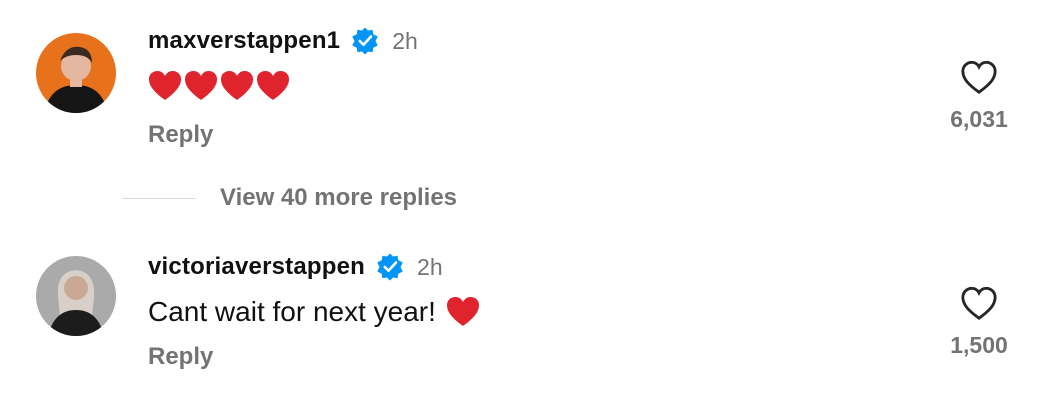 Image resolution: width=1045 pixels, height=419 pixels. Describe the element at coordinates (244, 41) in the screenshot. I see `username: maxverstappen1` at that location.